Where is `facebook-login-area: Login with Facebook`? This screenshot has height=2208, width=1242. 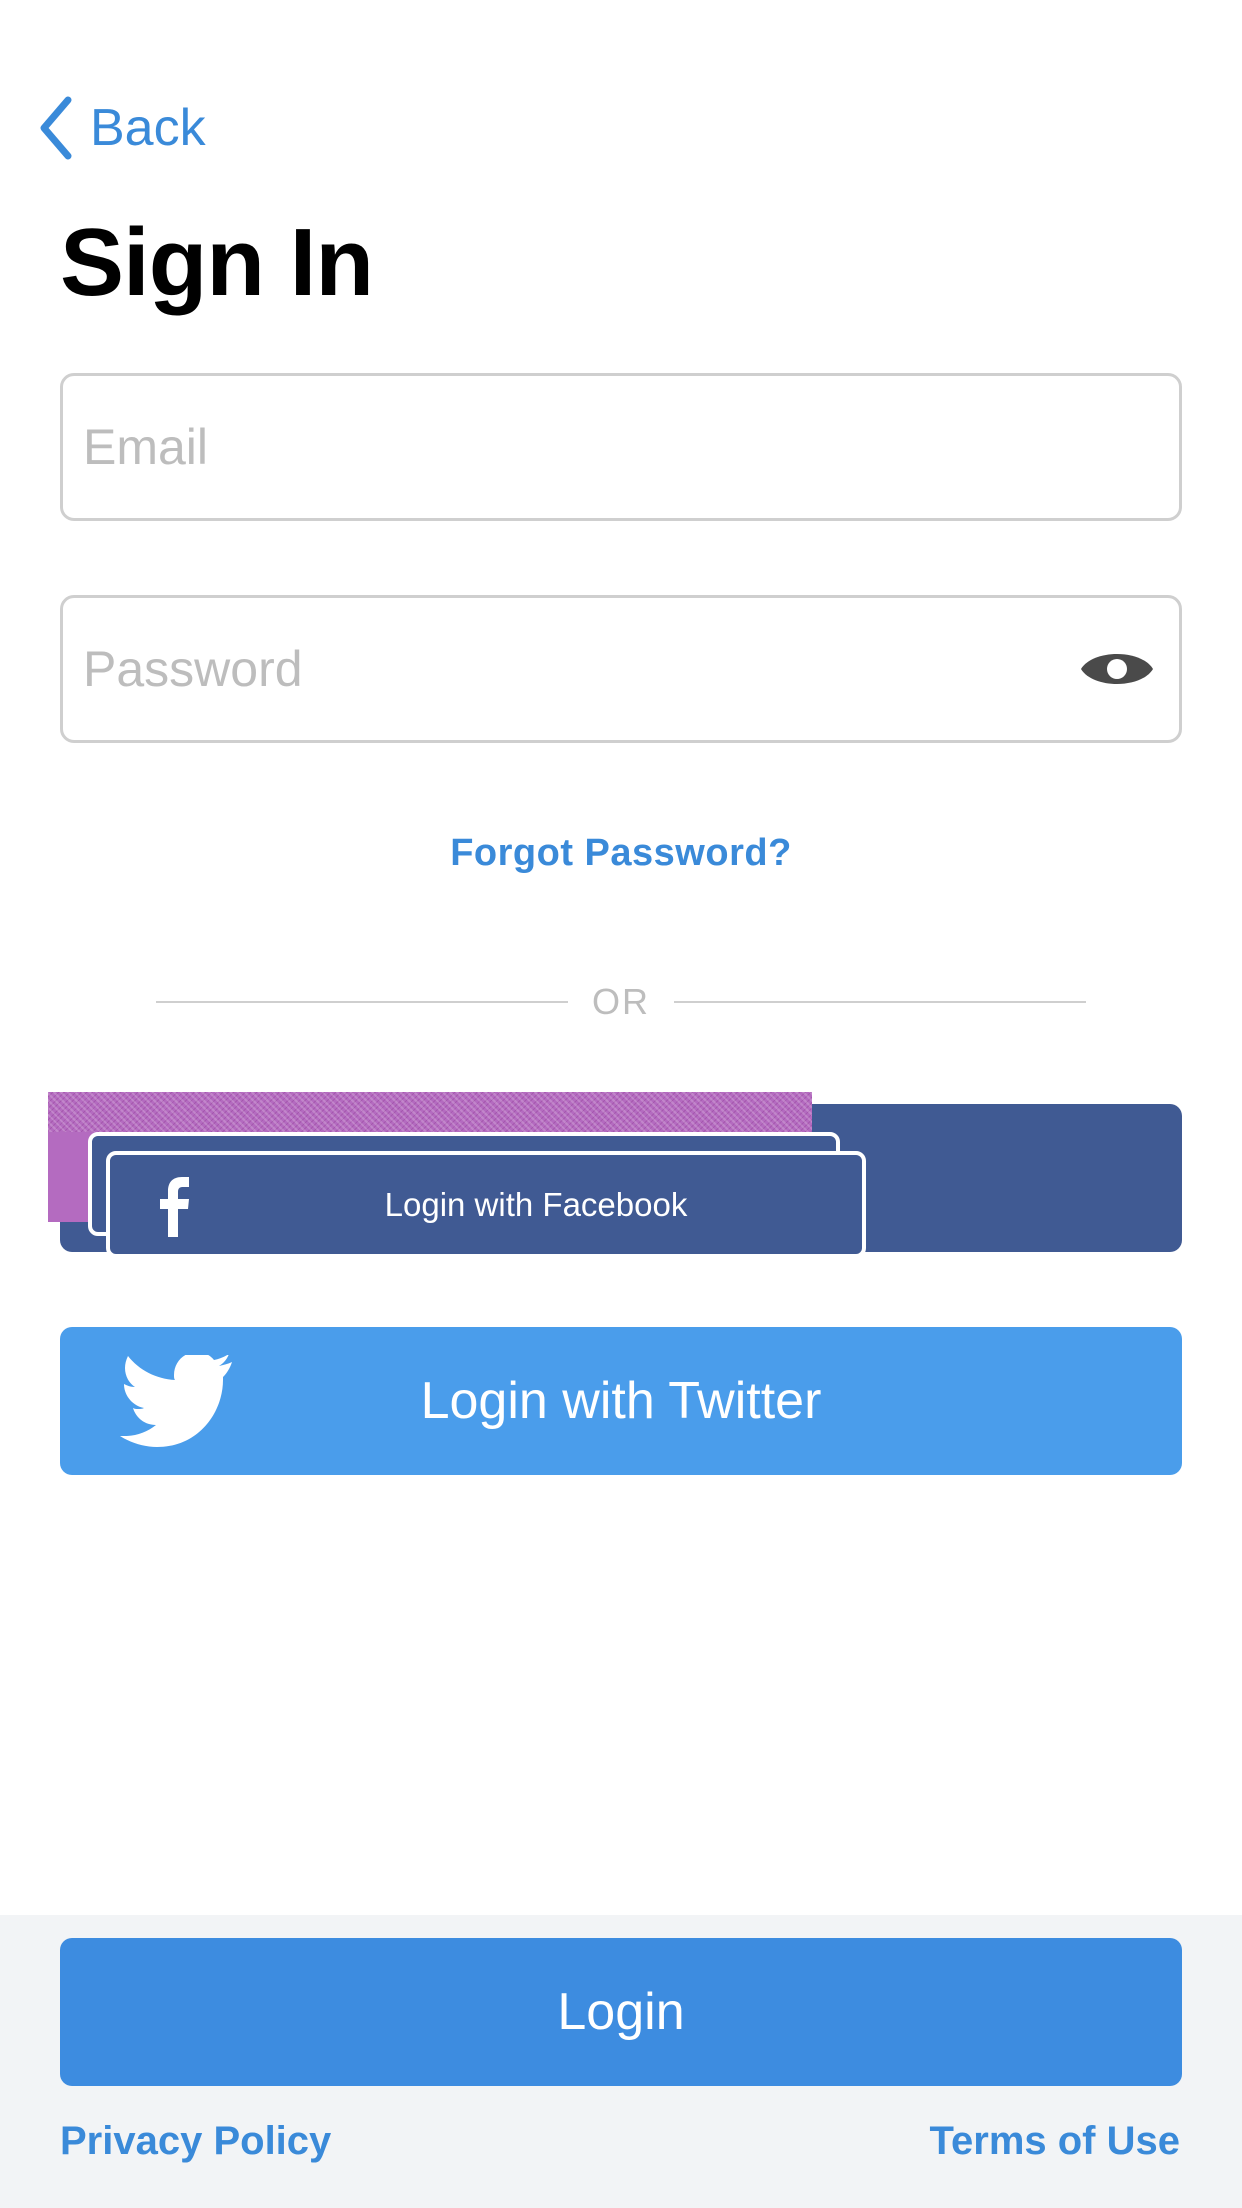 facebook-login-area: Login with Facebook is located at coordinates (615, 1177).